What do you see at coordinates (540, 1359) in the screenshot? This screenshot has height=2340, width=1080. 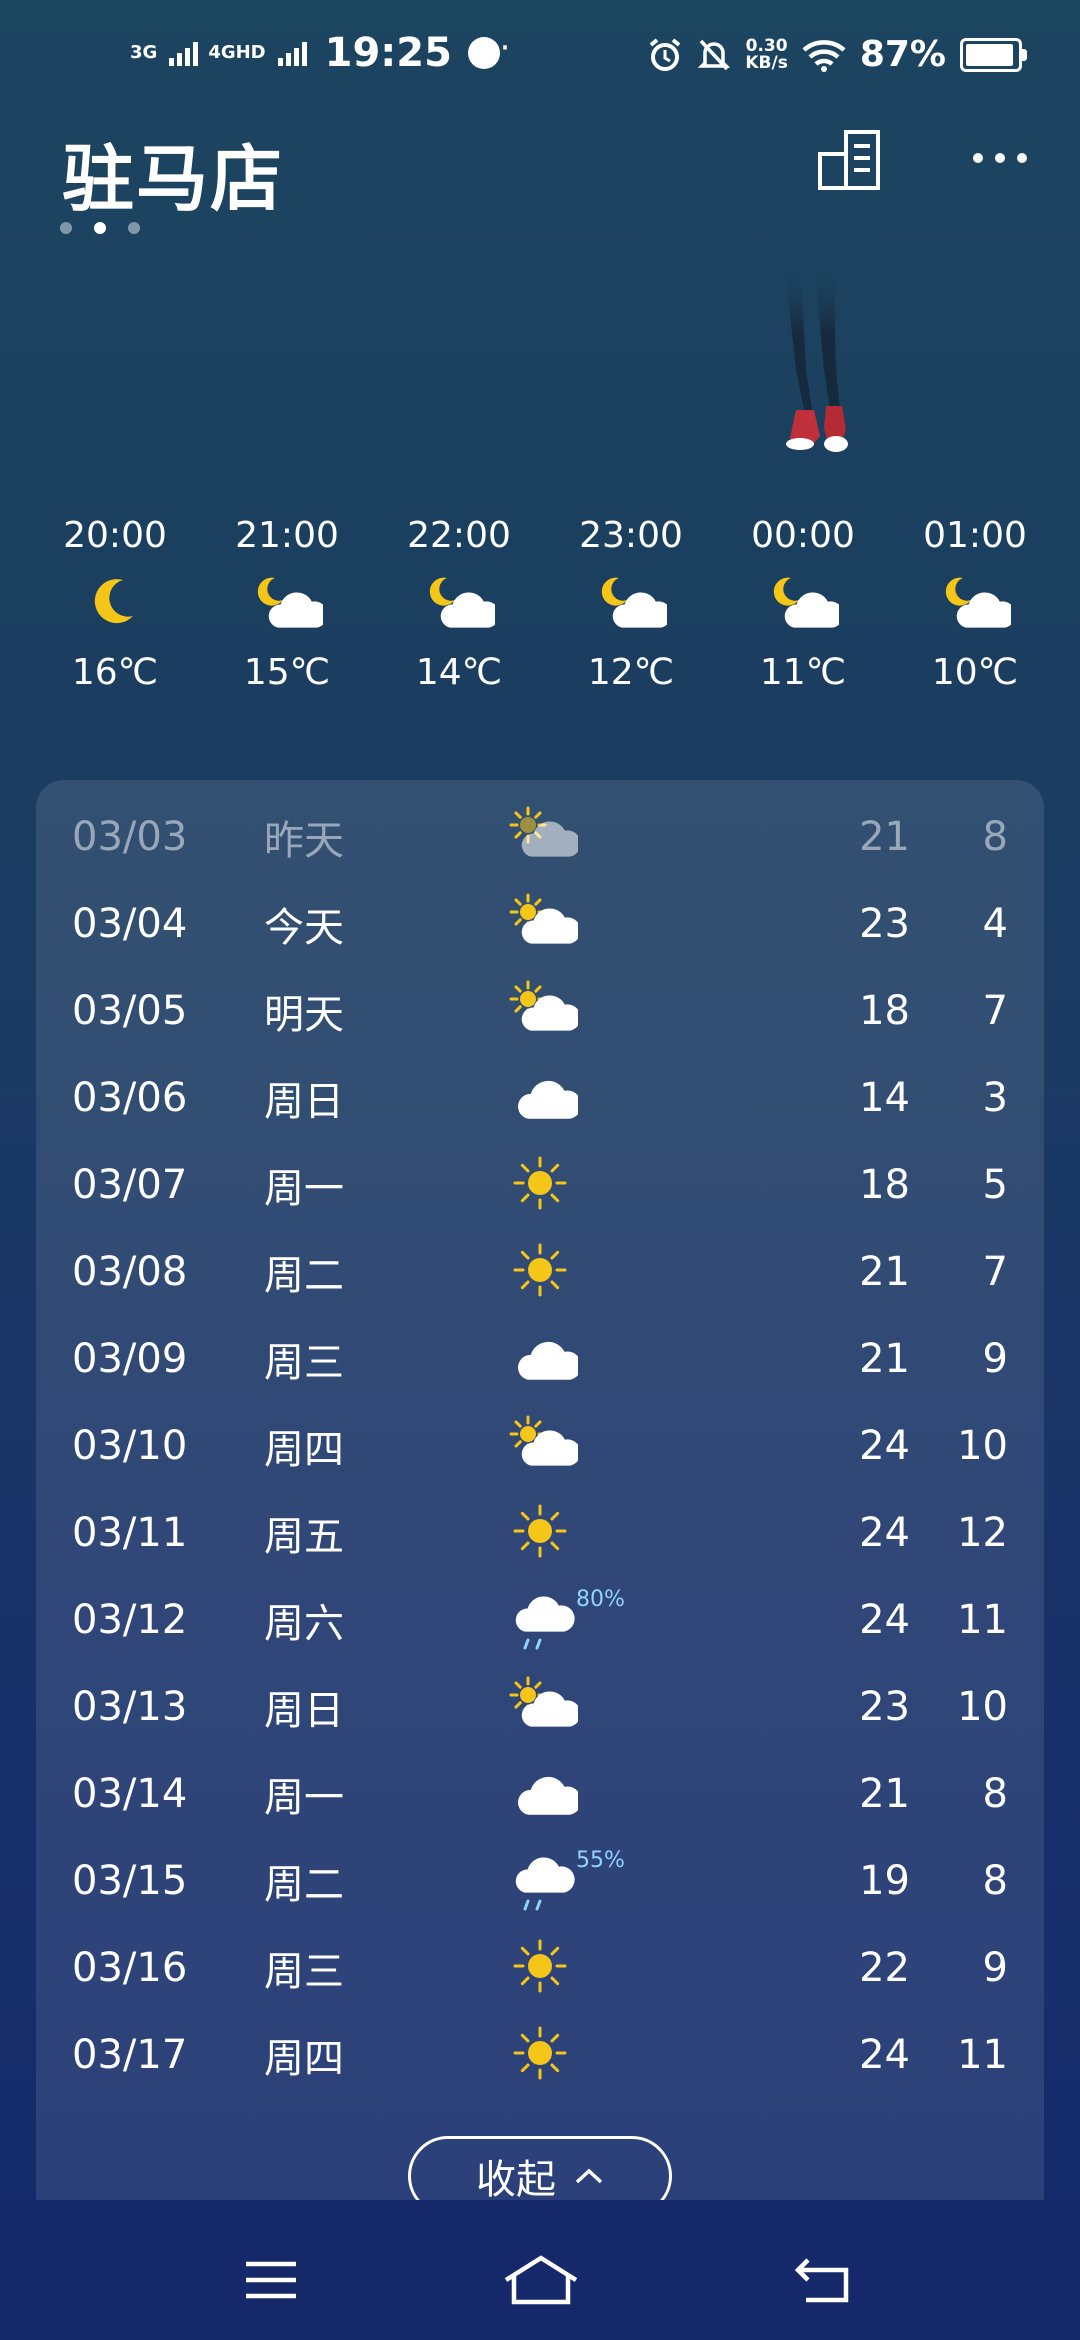 I see `forecast-row: 03/09 周三 21 9` at bounding box center [540, 1359].